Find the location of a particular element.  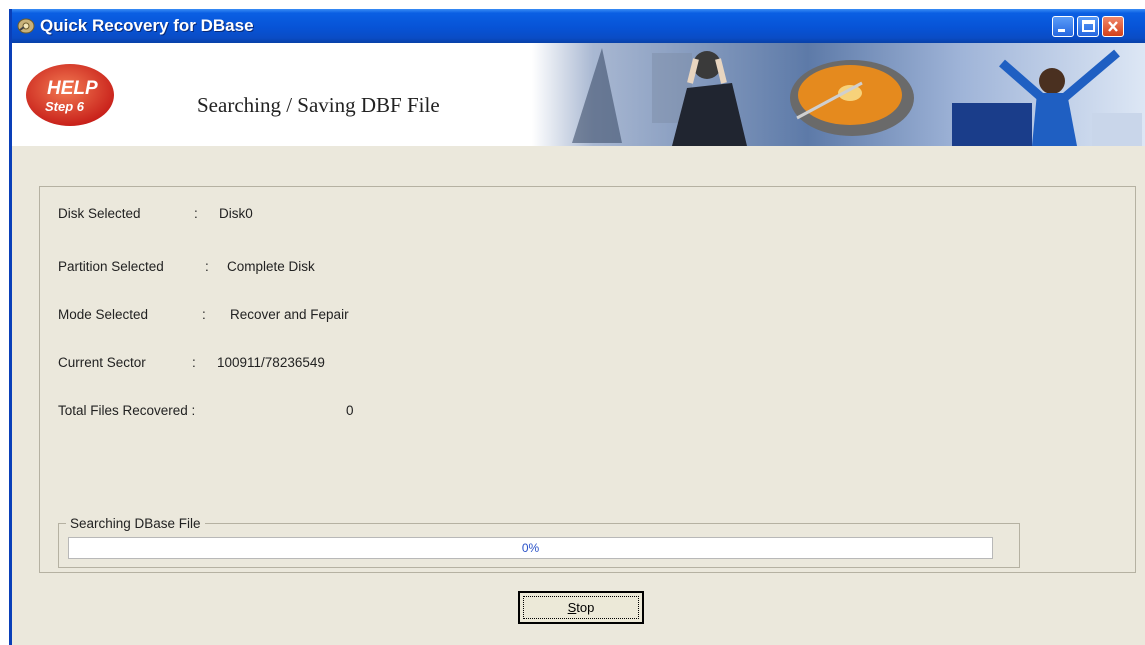

minimize-icon is located at coordinates (1061, 30).